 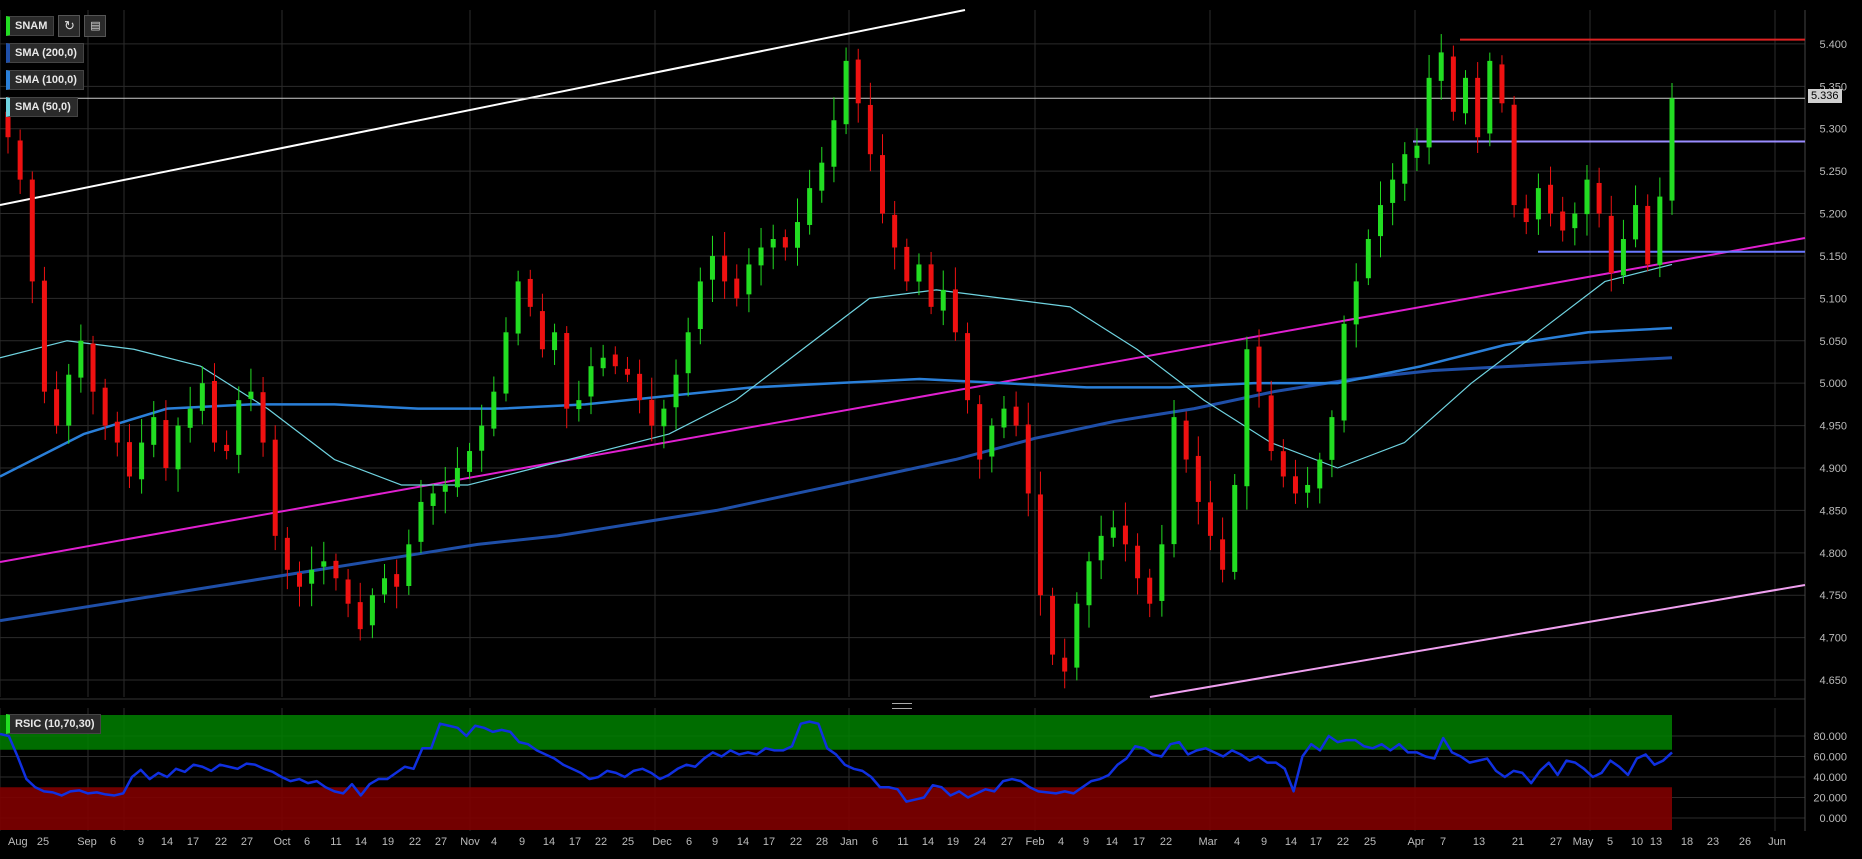 I want to click on rsi-legend-row: RSIC (10,70,30), so click(x=54, y=724).